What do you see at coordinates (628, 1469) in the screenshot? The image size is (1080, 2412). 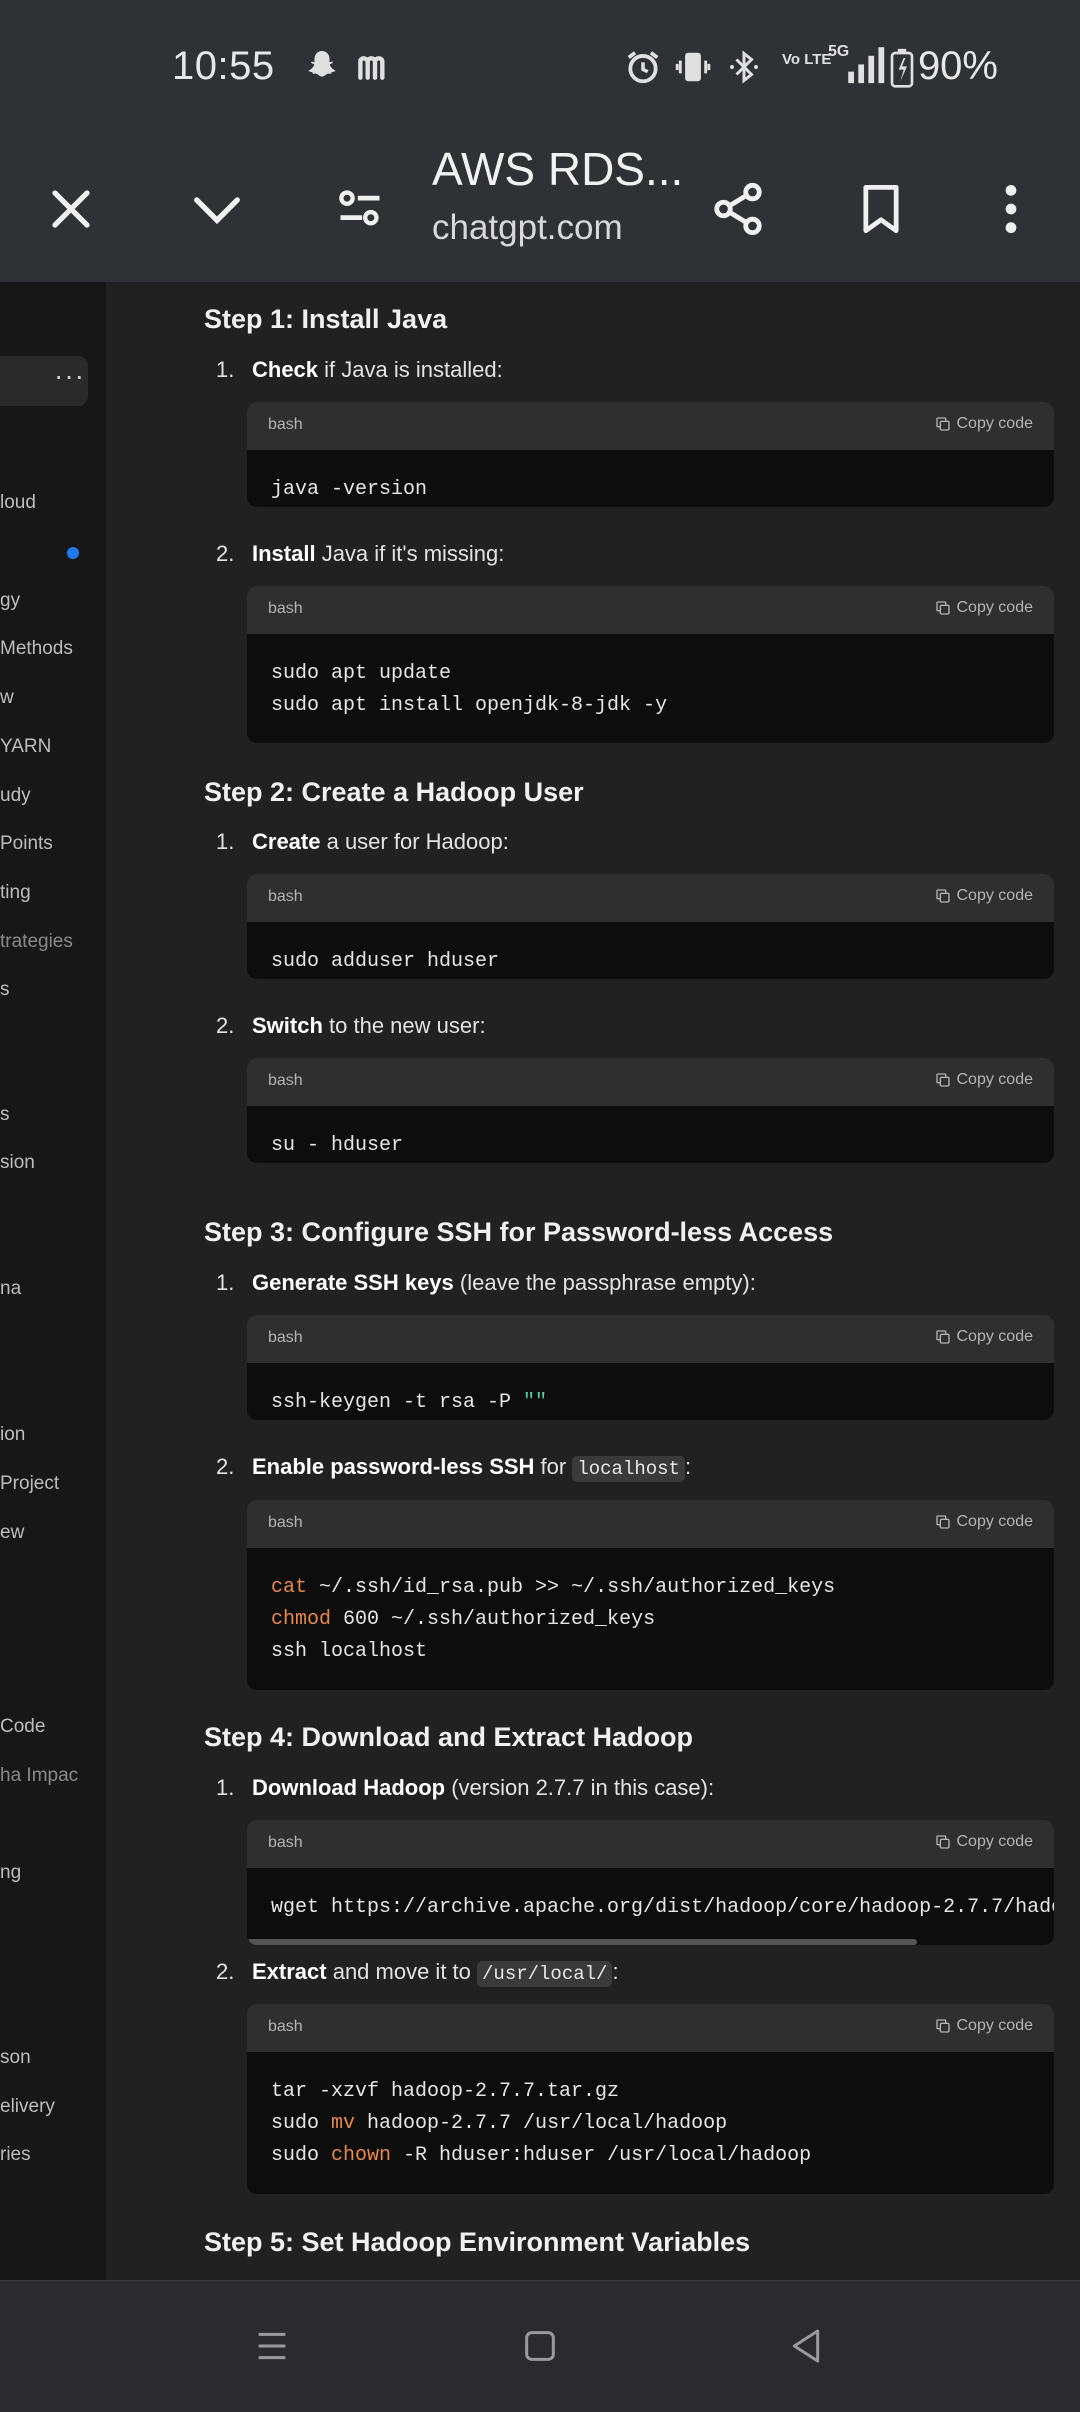 I see `inline-code: localhost` at bounding box center [628, 1469].